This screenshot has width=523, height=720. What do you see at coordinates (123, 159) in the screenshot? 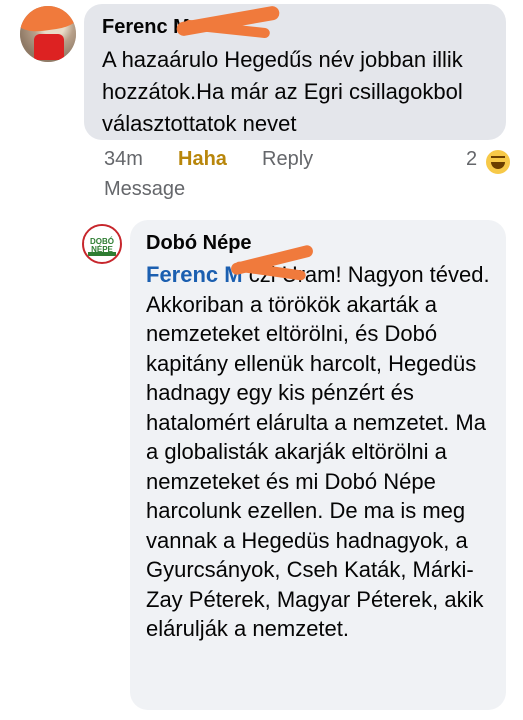
I see `comment-timestamp: 34m` at bounding box center [123, 159].